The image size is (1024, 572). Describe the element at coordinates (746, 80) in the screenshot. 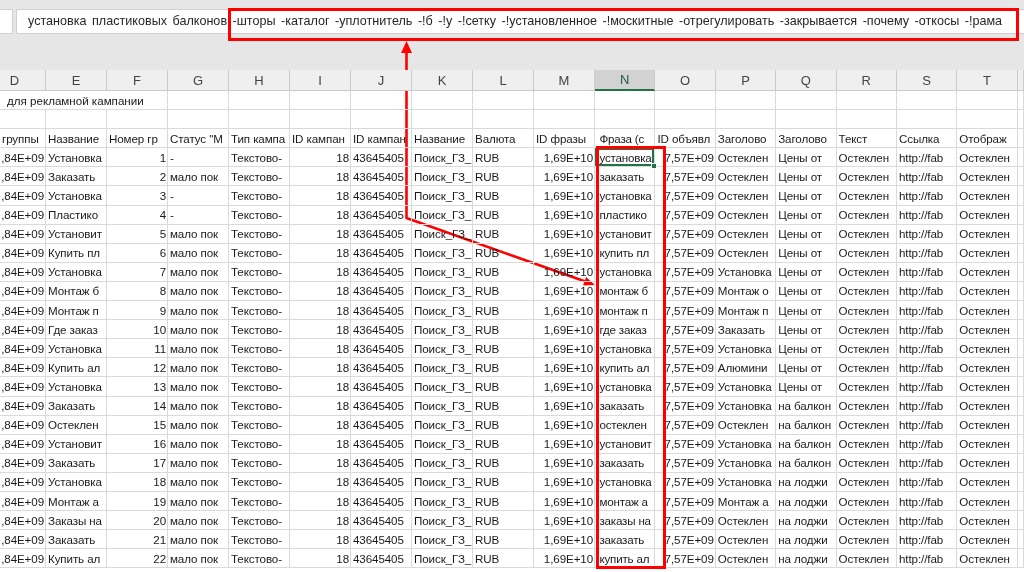

I see `column-header: P` at that location.